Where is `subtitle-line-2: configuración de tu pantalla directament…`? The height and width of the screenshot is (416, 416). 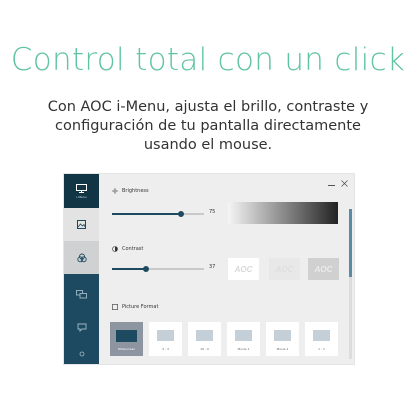 subtitle-line-2: configuración de tu pantalla directament… is located at coordinates (208, 126).